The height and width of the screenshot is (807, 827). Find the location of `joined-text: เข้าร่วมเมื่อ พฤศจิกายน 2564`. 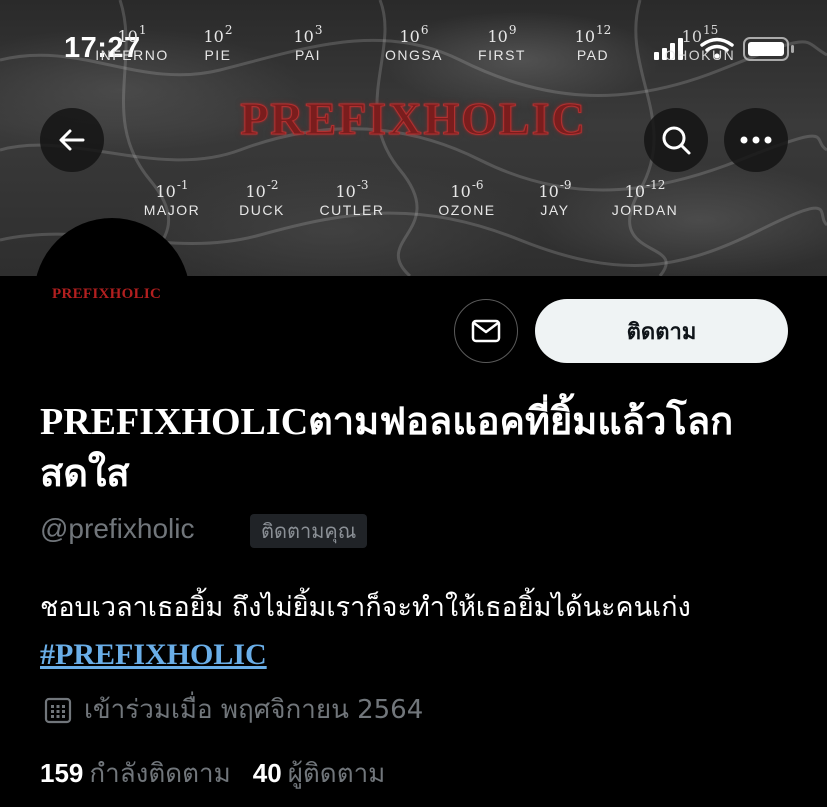

joined-text: เข้าร่วมเมื่อ พฤศจิกายน 2564 is located at coordinates (254, 710).